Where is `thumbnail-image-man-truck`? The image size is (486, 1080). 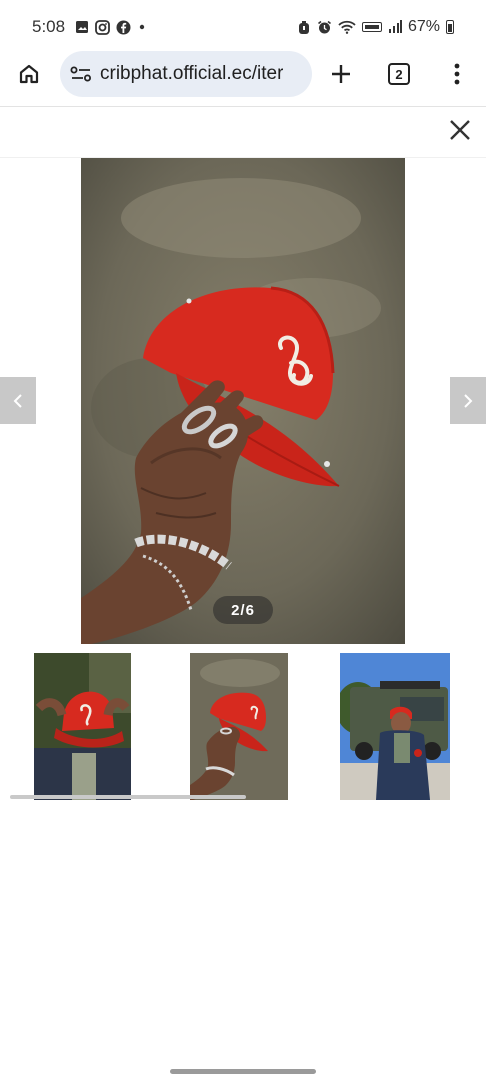
thumbnail-image-man-truck is located at coordinates (395, 726).